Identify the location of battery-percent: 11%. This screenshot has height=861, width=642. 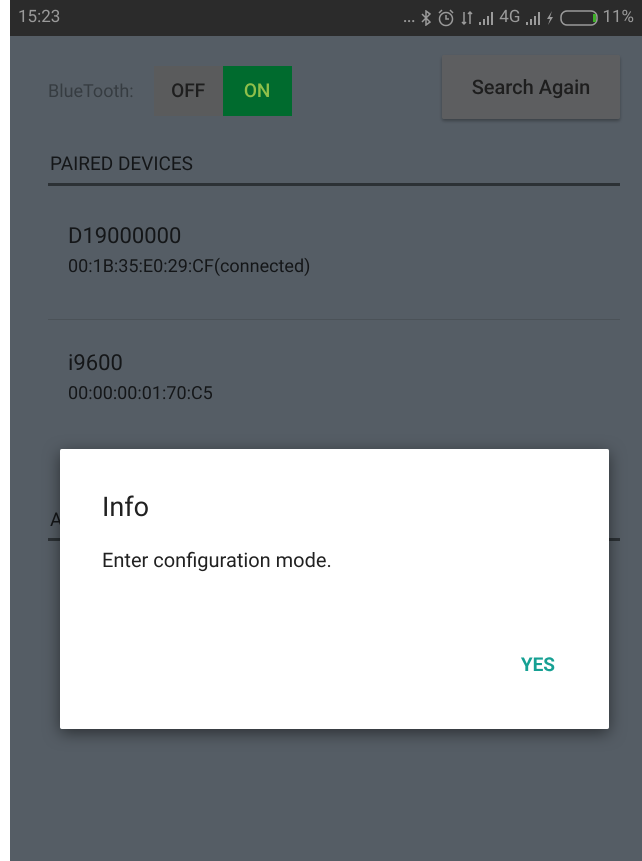
(618, 18).